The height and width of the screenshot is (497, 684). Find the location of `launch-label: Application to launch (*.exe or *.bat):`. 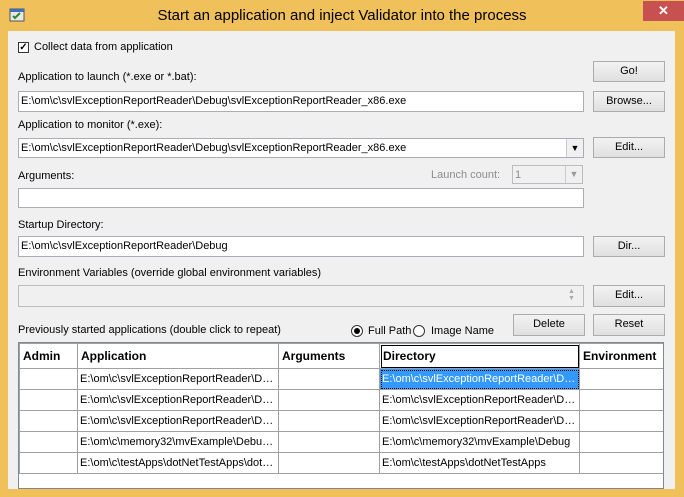

launch-label: Application to launch (*.exe or *.bat): is located at coordinates (107, 77).